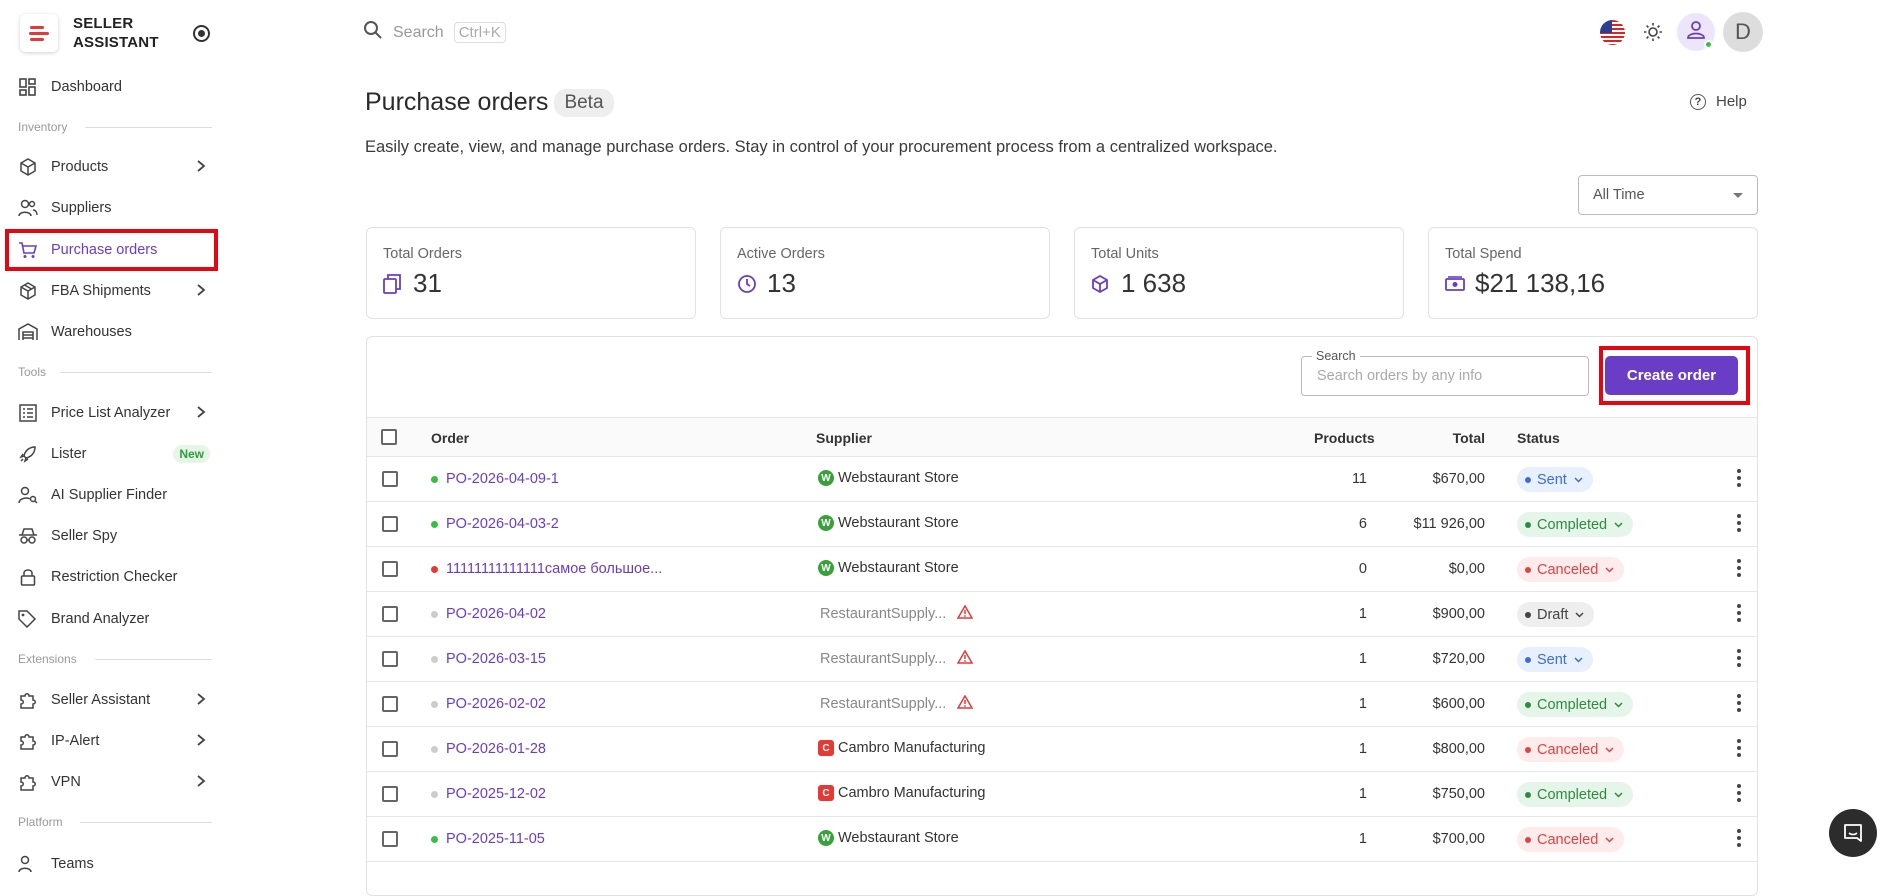  Describe the element at coordinates (1853, 833) in the screenshot. I see `chat-icon` at that location.